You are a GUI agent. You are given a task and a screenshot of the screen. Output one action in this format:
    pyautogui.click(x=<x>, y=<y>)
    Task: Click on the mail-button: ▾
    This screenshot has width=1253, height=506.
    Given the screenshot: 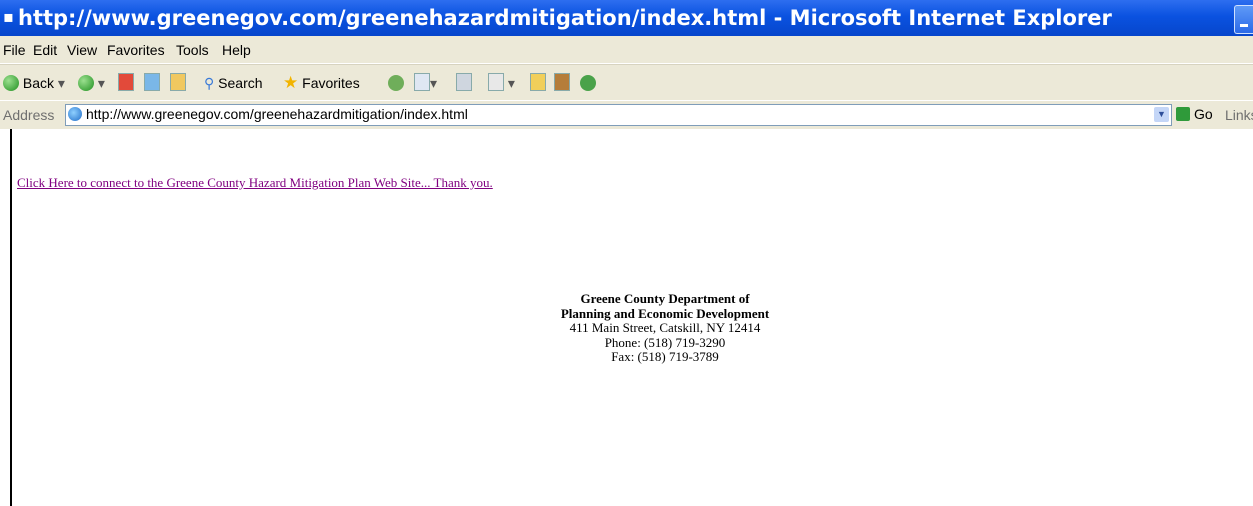 What is the action you would take?
    pyautogui.click(x=425, y=83)
    